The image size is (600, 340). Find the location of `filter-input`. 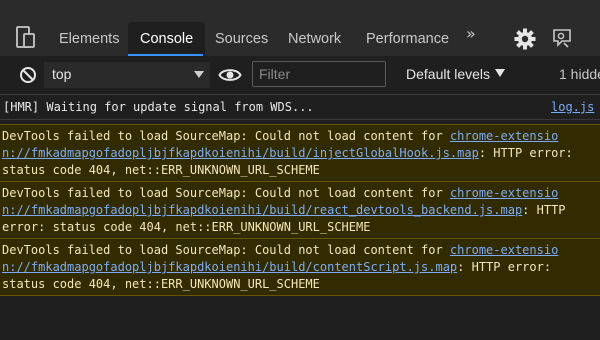

filter-input is located at coordinates (319, 74).